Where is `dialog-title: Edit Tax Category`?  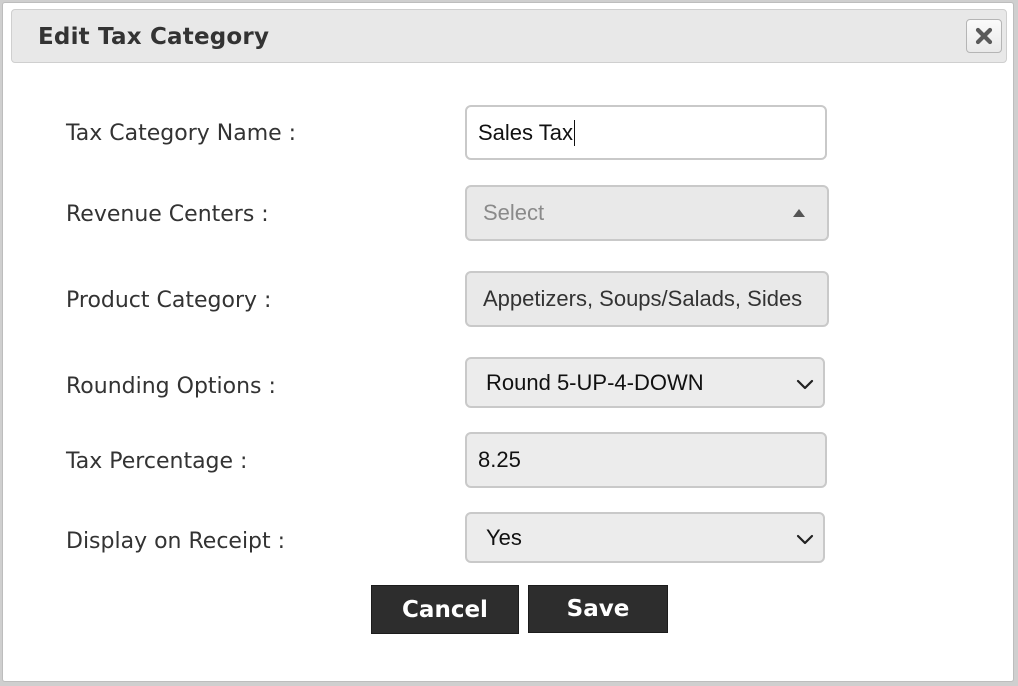
dialog-title: Edit Tax Category is located at coordinates (154, 37).